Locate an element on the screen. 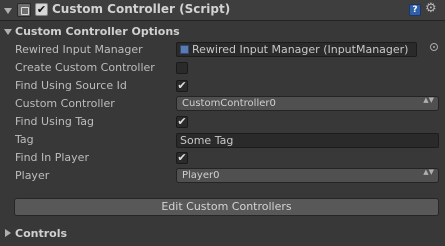 Image resolution: width=445 pixels, height=246 pixels. component-header: ✔ Custom Controller (Script) ? ⚙ is located at coordinates (222, 10).